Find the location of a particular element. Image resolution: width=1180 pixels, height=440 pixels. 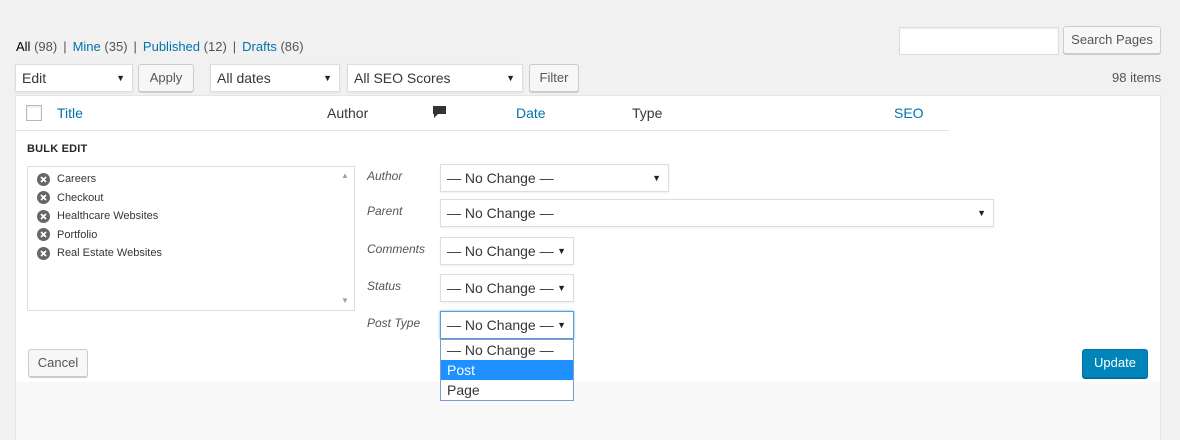

column-date: Date is located at coordinates (531, 113).